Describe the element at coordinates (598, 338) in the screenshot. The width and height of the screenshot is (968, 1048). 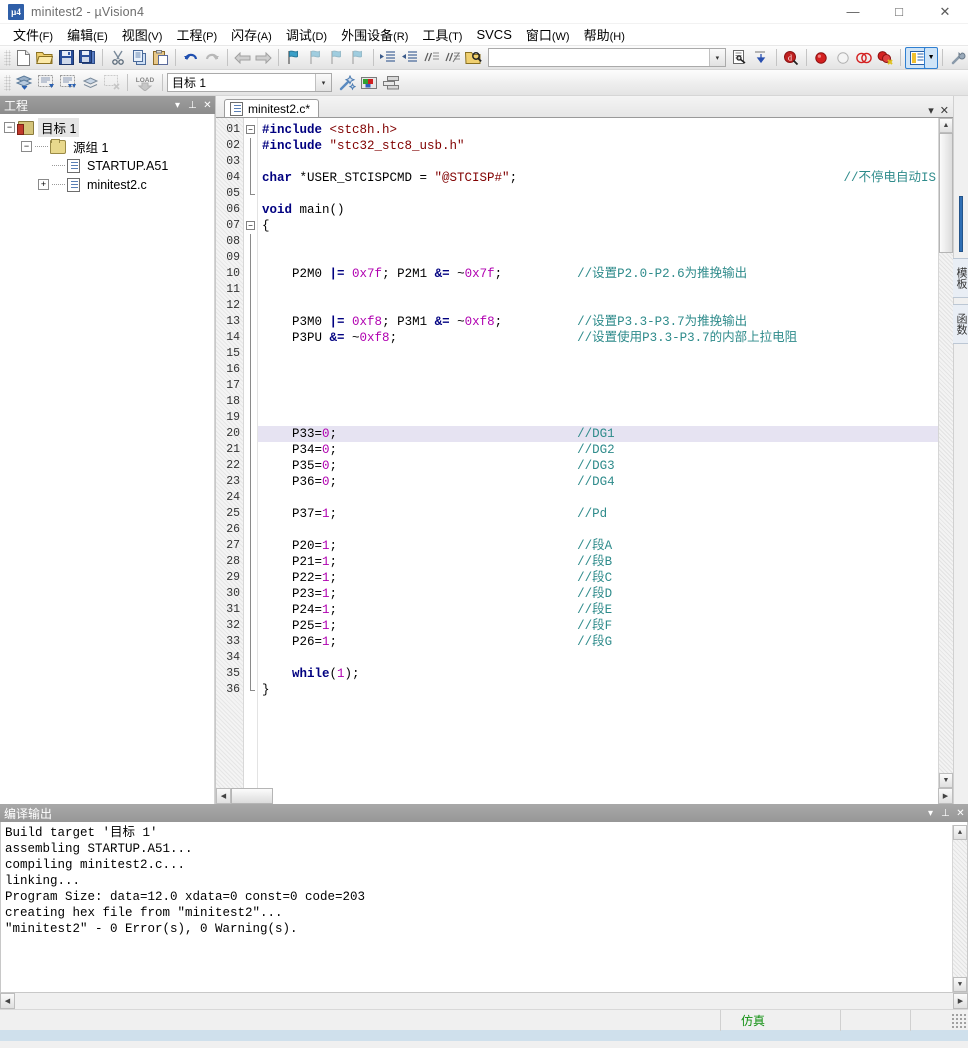
I see `code-line: P3PU &= ~0xf8; //设置使用P3.3-P3.7的内部上拉电阻` at that location.